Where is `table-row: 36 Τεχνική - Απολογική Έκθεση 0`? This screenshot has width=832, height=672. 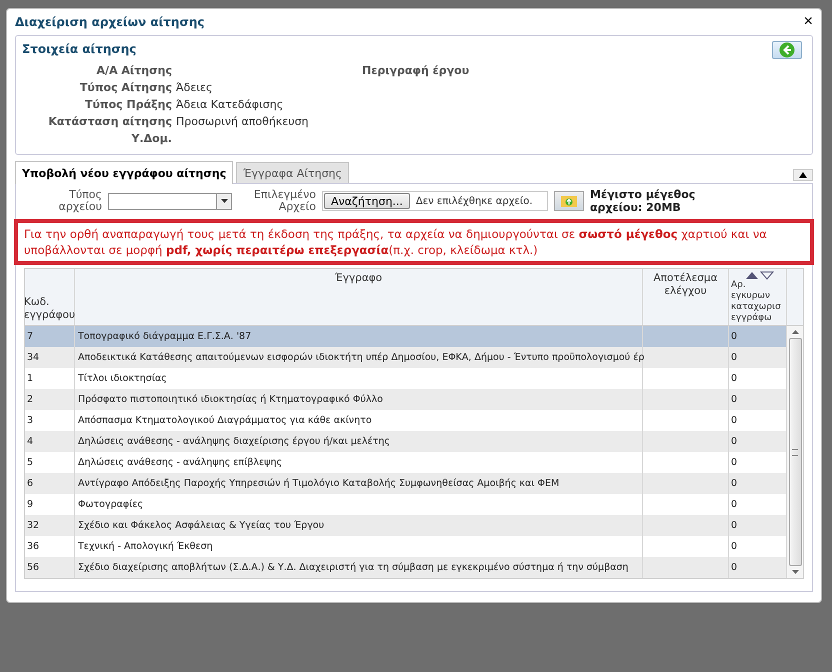 table-row: 36 Τεχνική - Απολογική Έκθεση 0 is located at coordinates (406, 546).